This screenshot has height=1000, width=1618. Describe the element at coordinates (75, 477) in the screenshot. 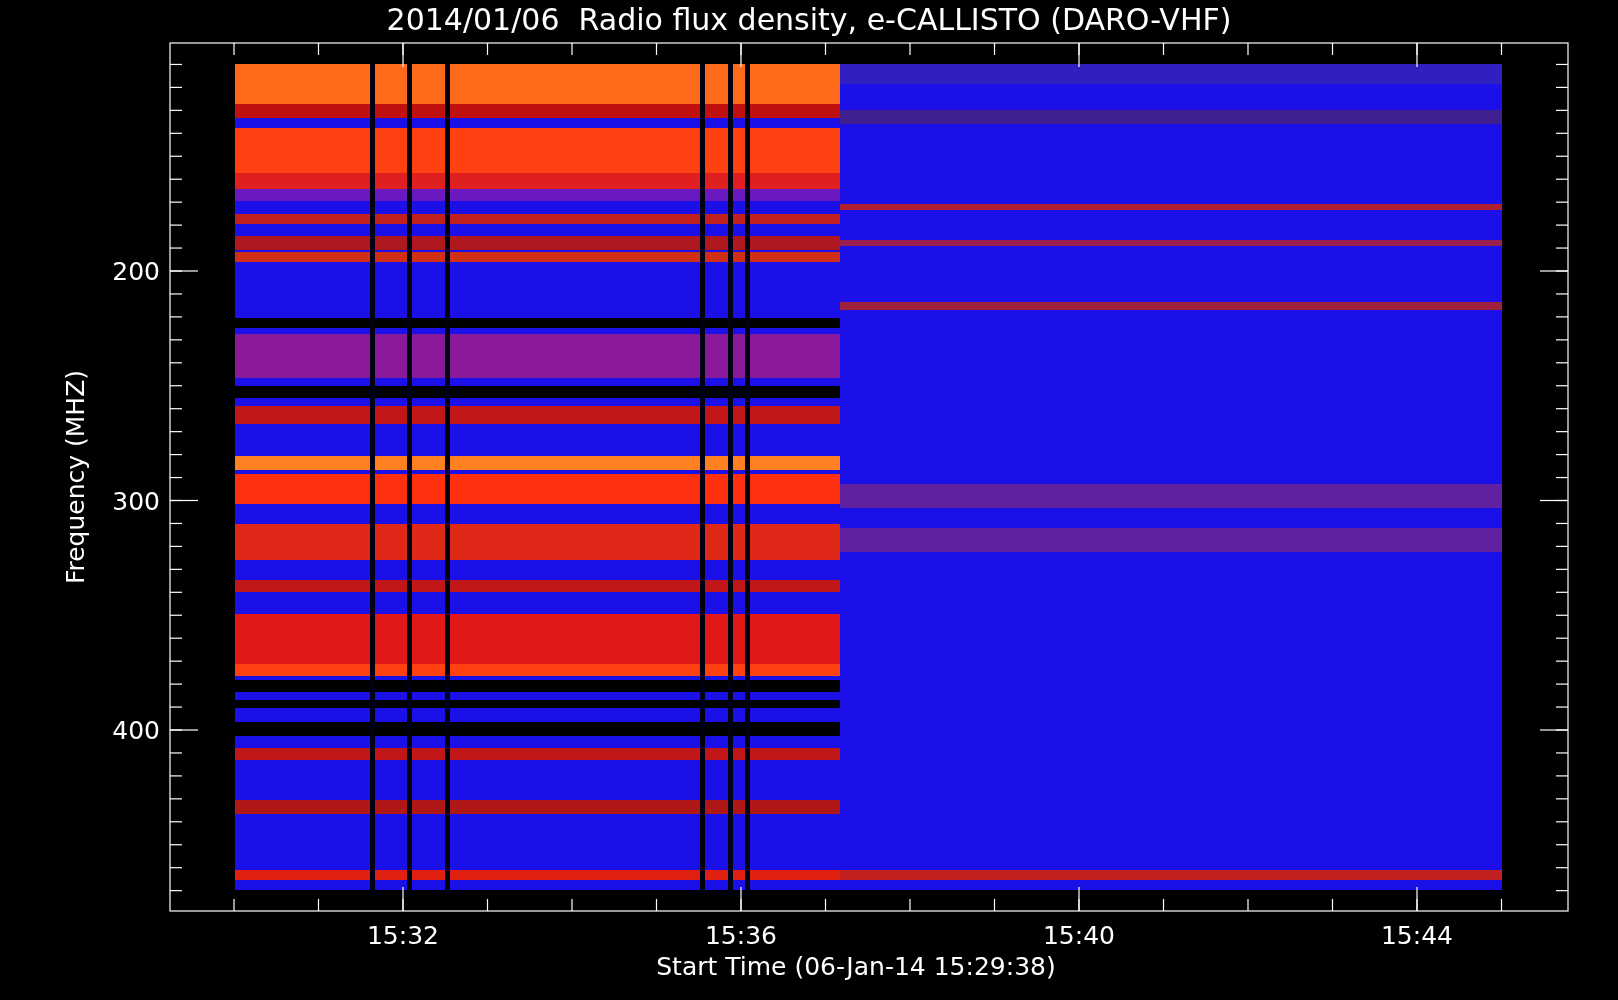

I see `y-axis-label: Frequency (MHZ)` at that location.